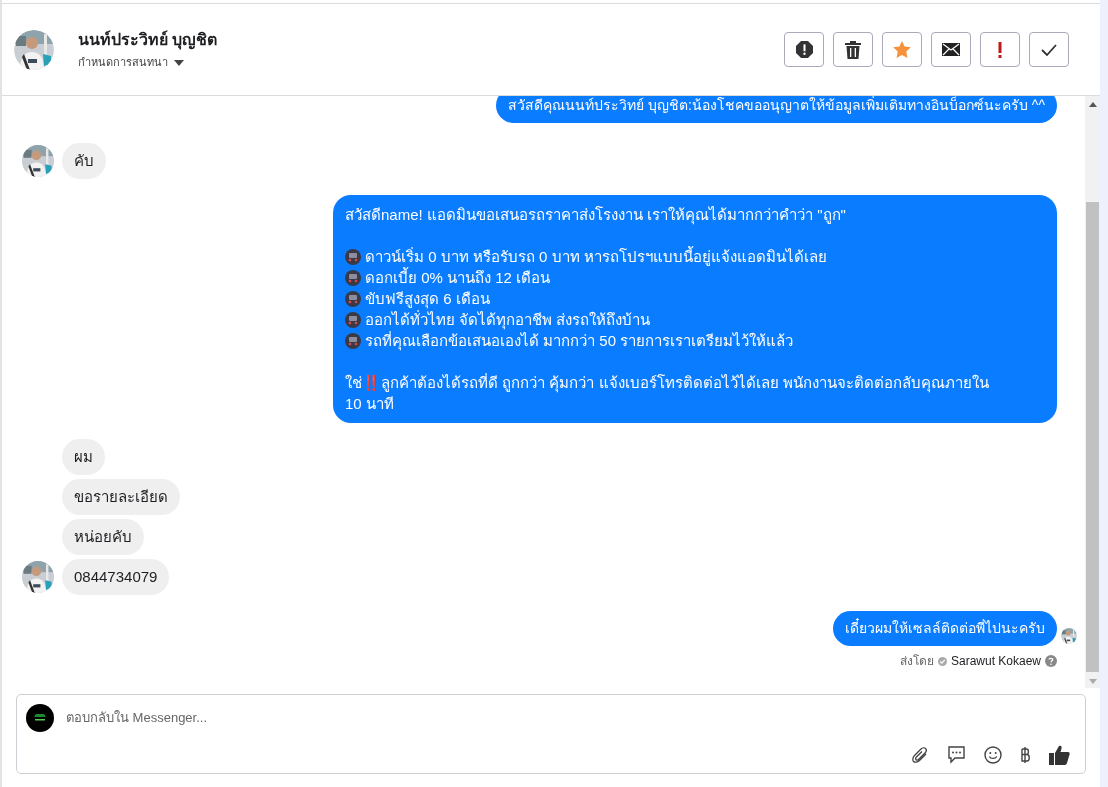 The image size is (1108, 787). What do you see at coordinates (148, 40) in the screenshot?
I see `contact-name: นนท์ประวิทย์ บุญชิต` at bounding box center [148, 40].